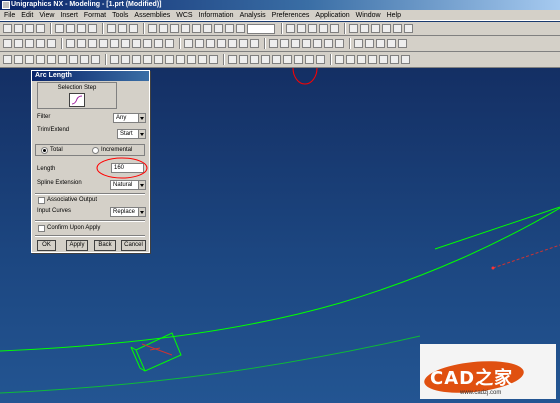  I want to click on sketch-icon, so click(7, 43).